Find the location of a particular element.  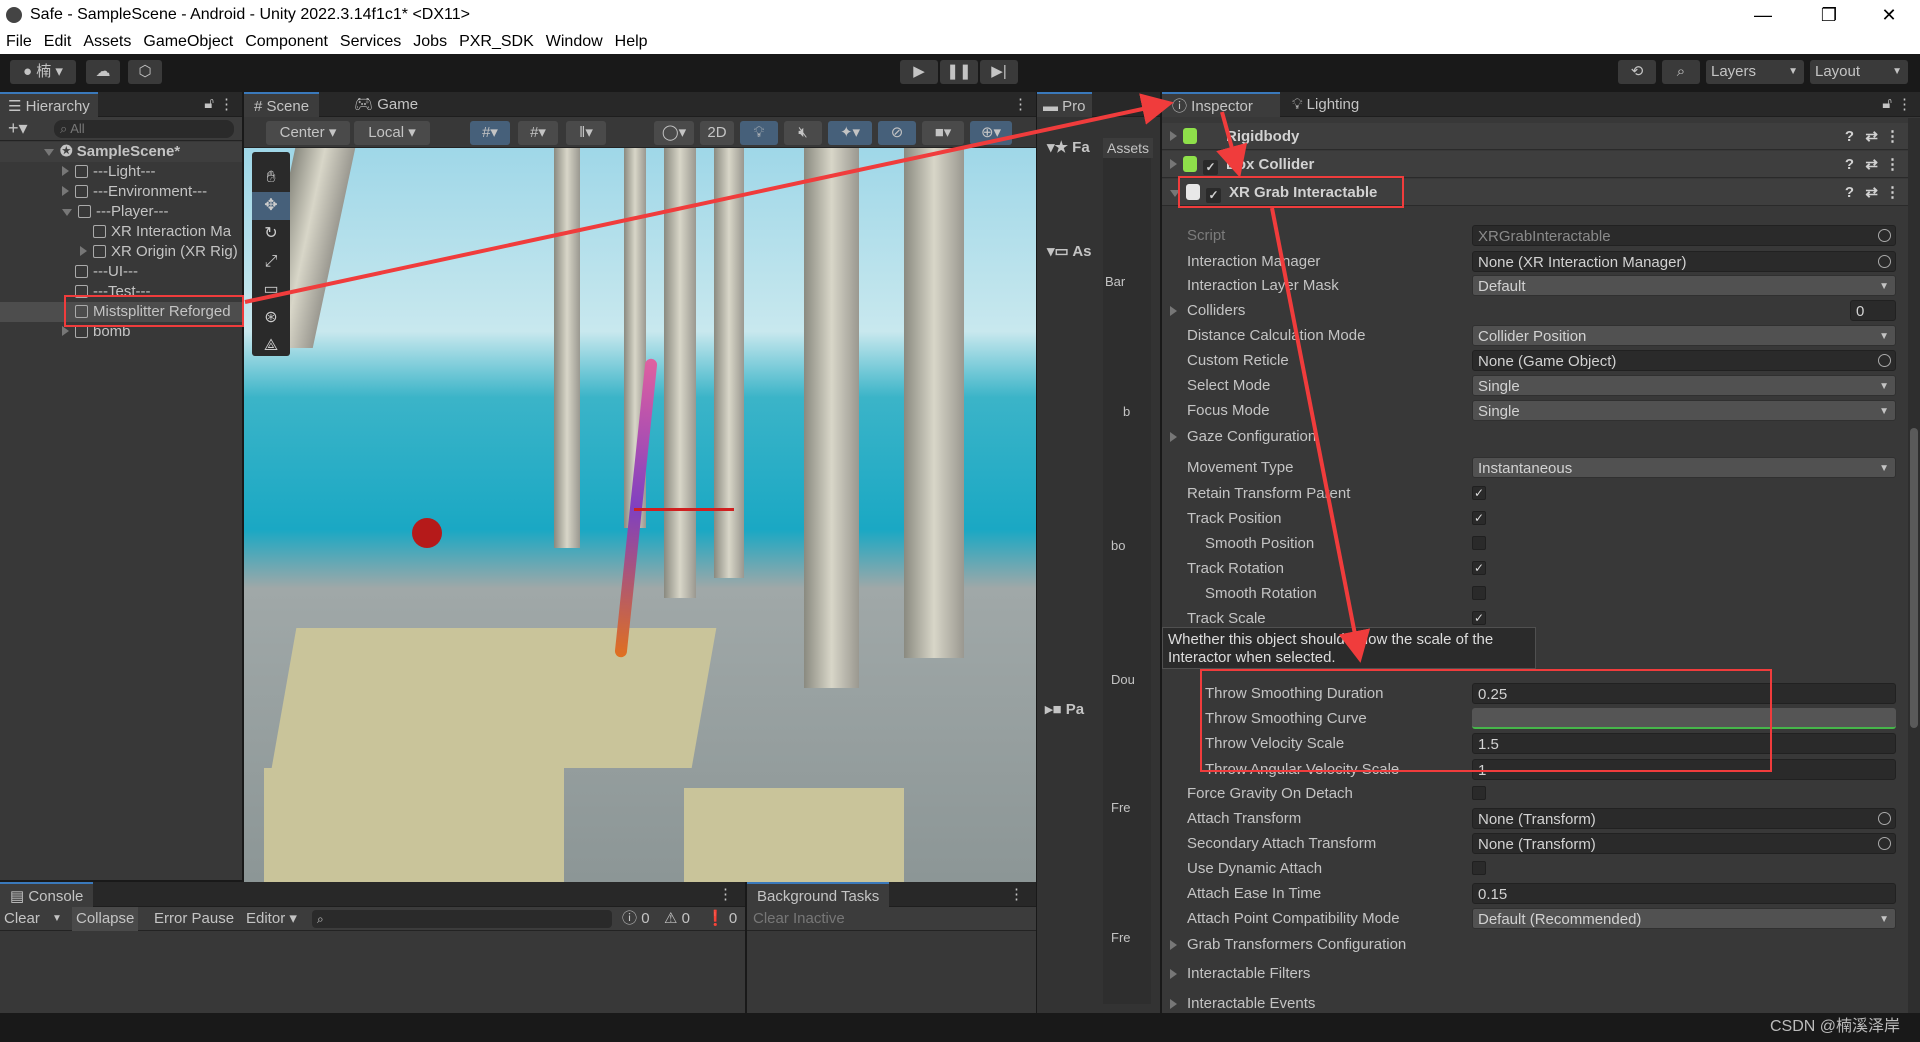

effects-dropdown: ✦▾ is located at coordinates (850, 133).